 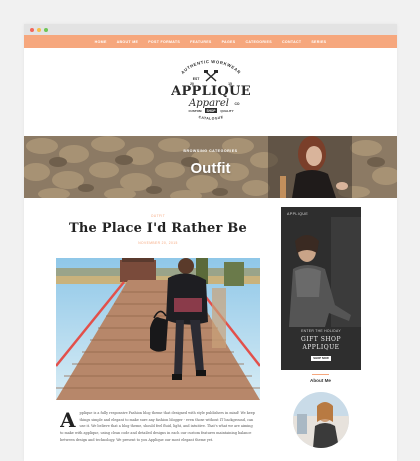 What do you see at coordinates (321, 347) in the screenshot?
I see `ad-headline-2: APPLIQUE` at bounding box center [321, 347].